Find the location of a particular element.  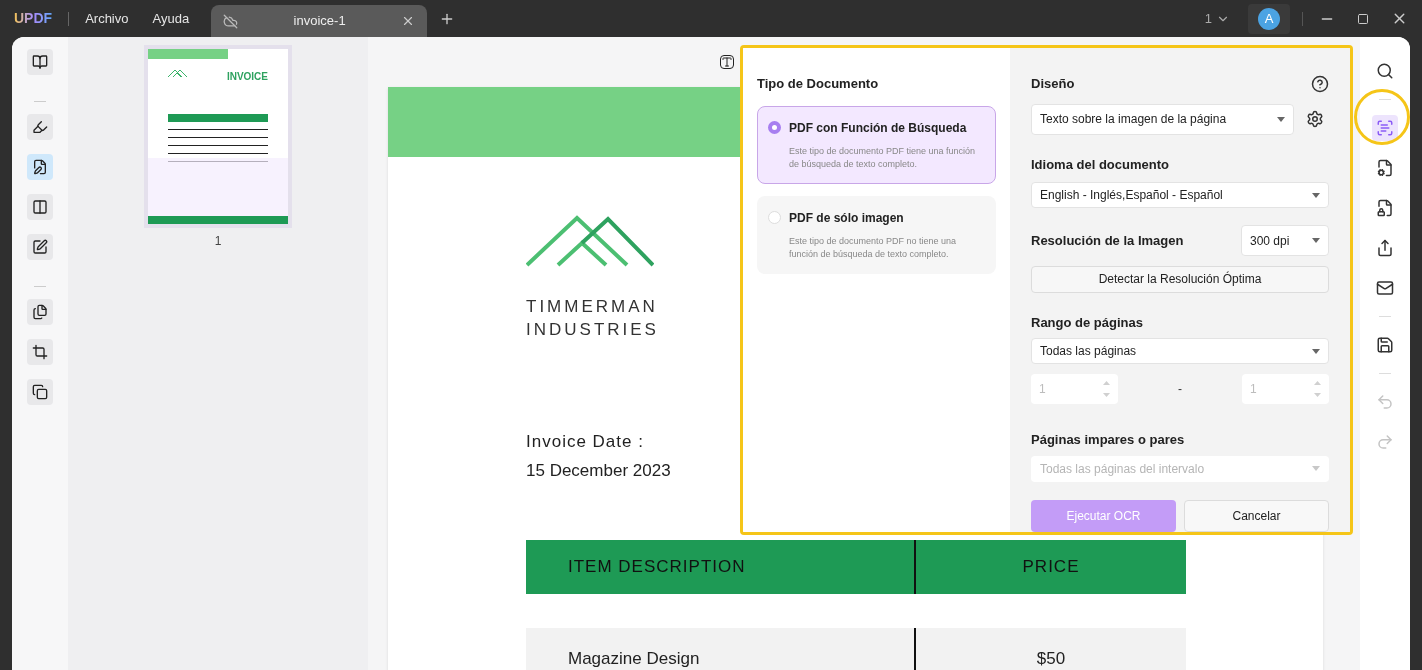

tab-label: invoice-1 is located at coordinates (319, 21).